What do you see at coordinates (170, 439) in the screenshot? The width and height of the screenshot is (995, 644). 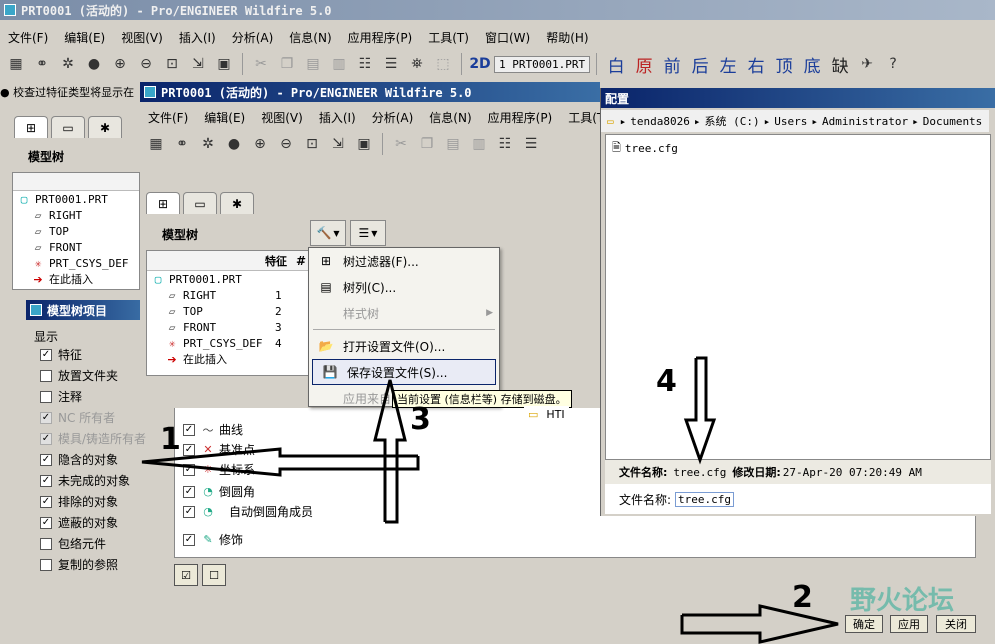 I see `annotation-label-1: 1` at bounding box center [170, 439].